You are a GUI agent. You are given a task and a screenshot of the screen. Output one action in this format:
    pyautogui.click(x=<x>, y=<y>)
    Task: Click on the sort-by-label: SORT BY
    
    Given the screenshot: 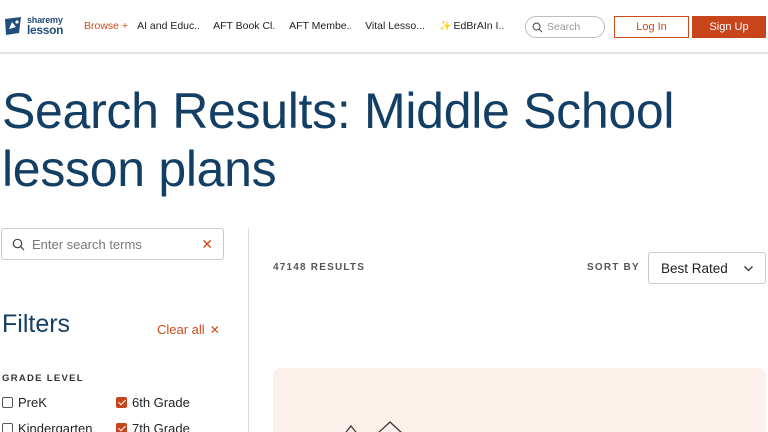 What is the action you would take?
    pyautogui.click(x=613, y=267)
    